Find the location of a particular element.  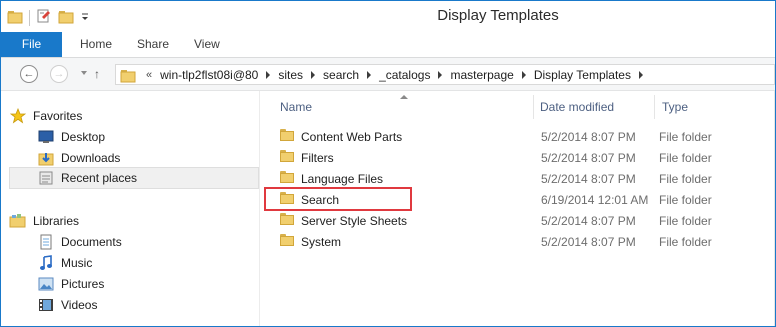

documents-icon is located at coordinates (46, 242).